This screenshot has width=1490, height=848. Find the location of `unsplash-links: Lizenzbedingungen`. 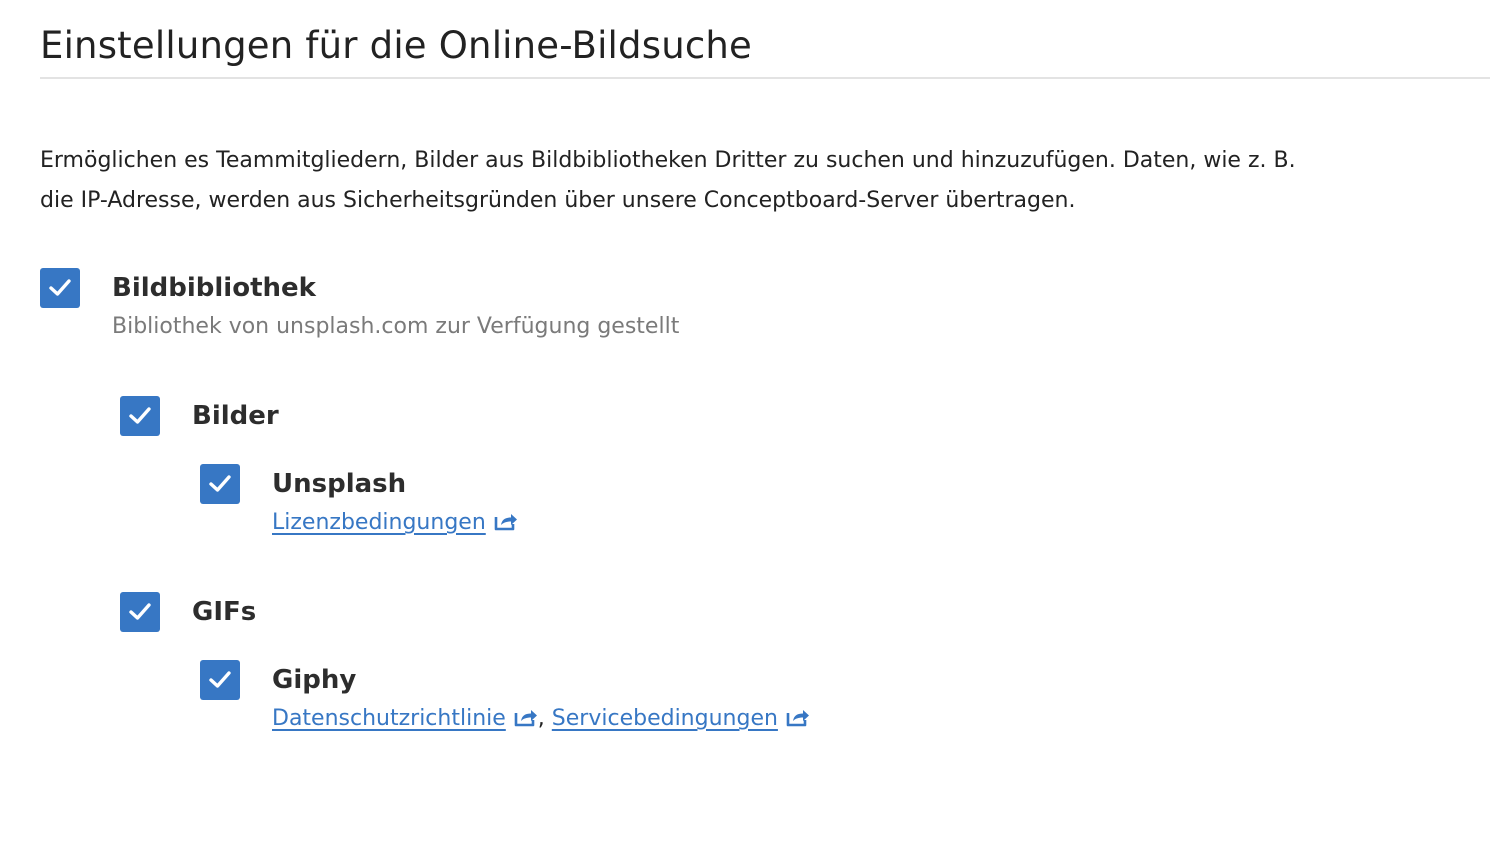

unsplash-links: Lizenzbedingungen is located at coordinates (395, 522).